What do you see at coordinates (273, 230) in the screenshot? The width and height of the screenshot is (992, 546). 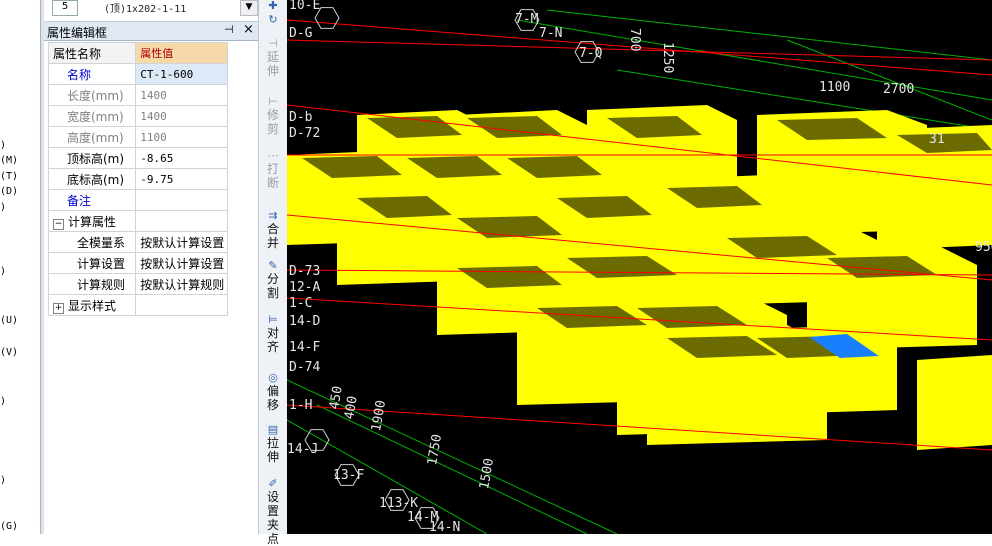 I see `merge-tool-button: ⇉ 合并` at bounding box center [273, 230].